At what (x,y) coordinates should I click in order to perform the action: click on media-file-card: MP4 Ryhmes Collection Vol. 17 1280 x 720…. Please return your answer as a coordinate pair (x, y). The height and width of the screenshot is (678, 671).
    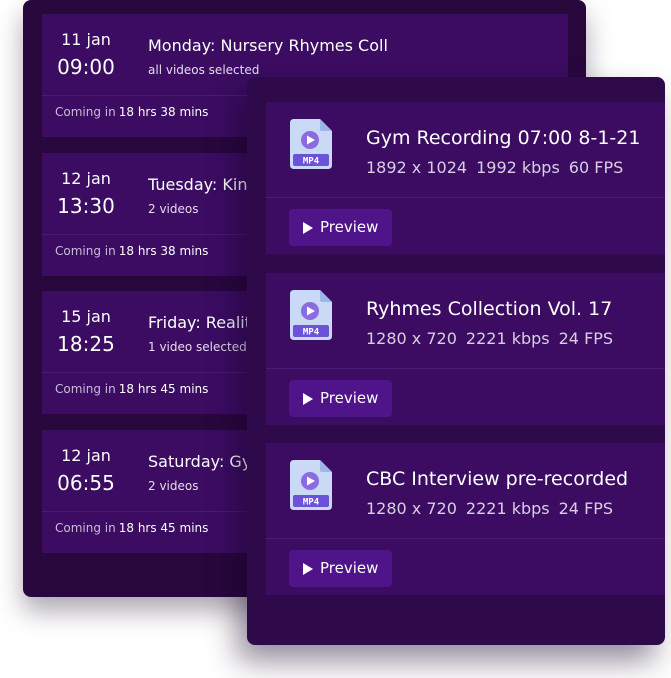
    Looking at the image, I should click on (465, 349).